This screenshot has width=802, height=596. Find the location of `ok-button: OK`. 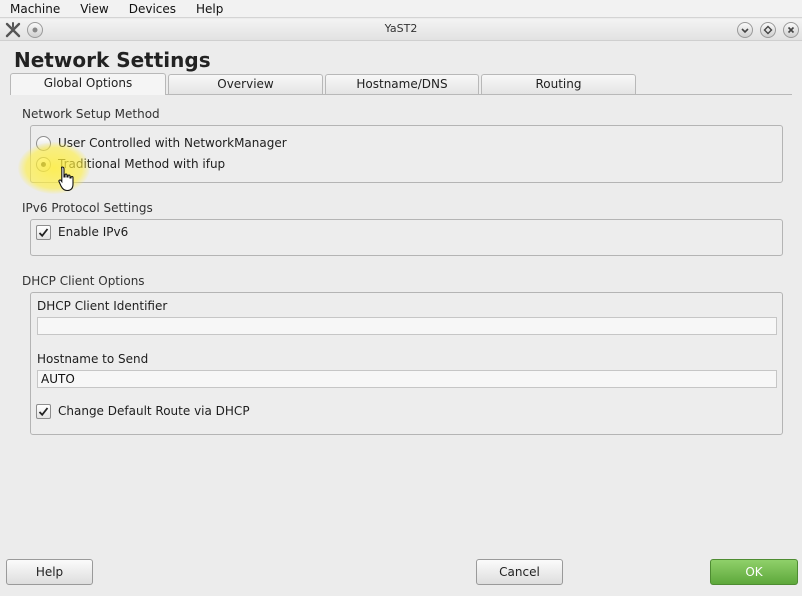

ok-button: OK is located at coordinates (754, 572).